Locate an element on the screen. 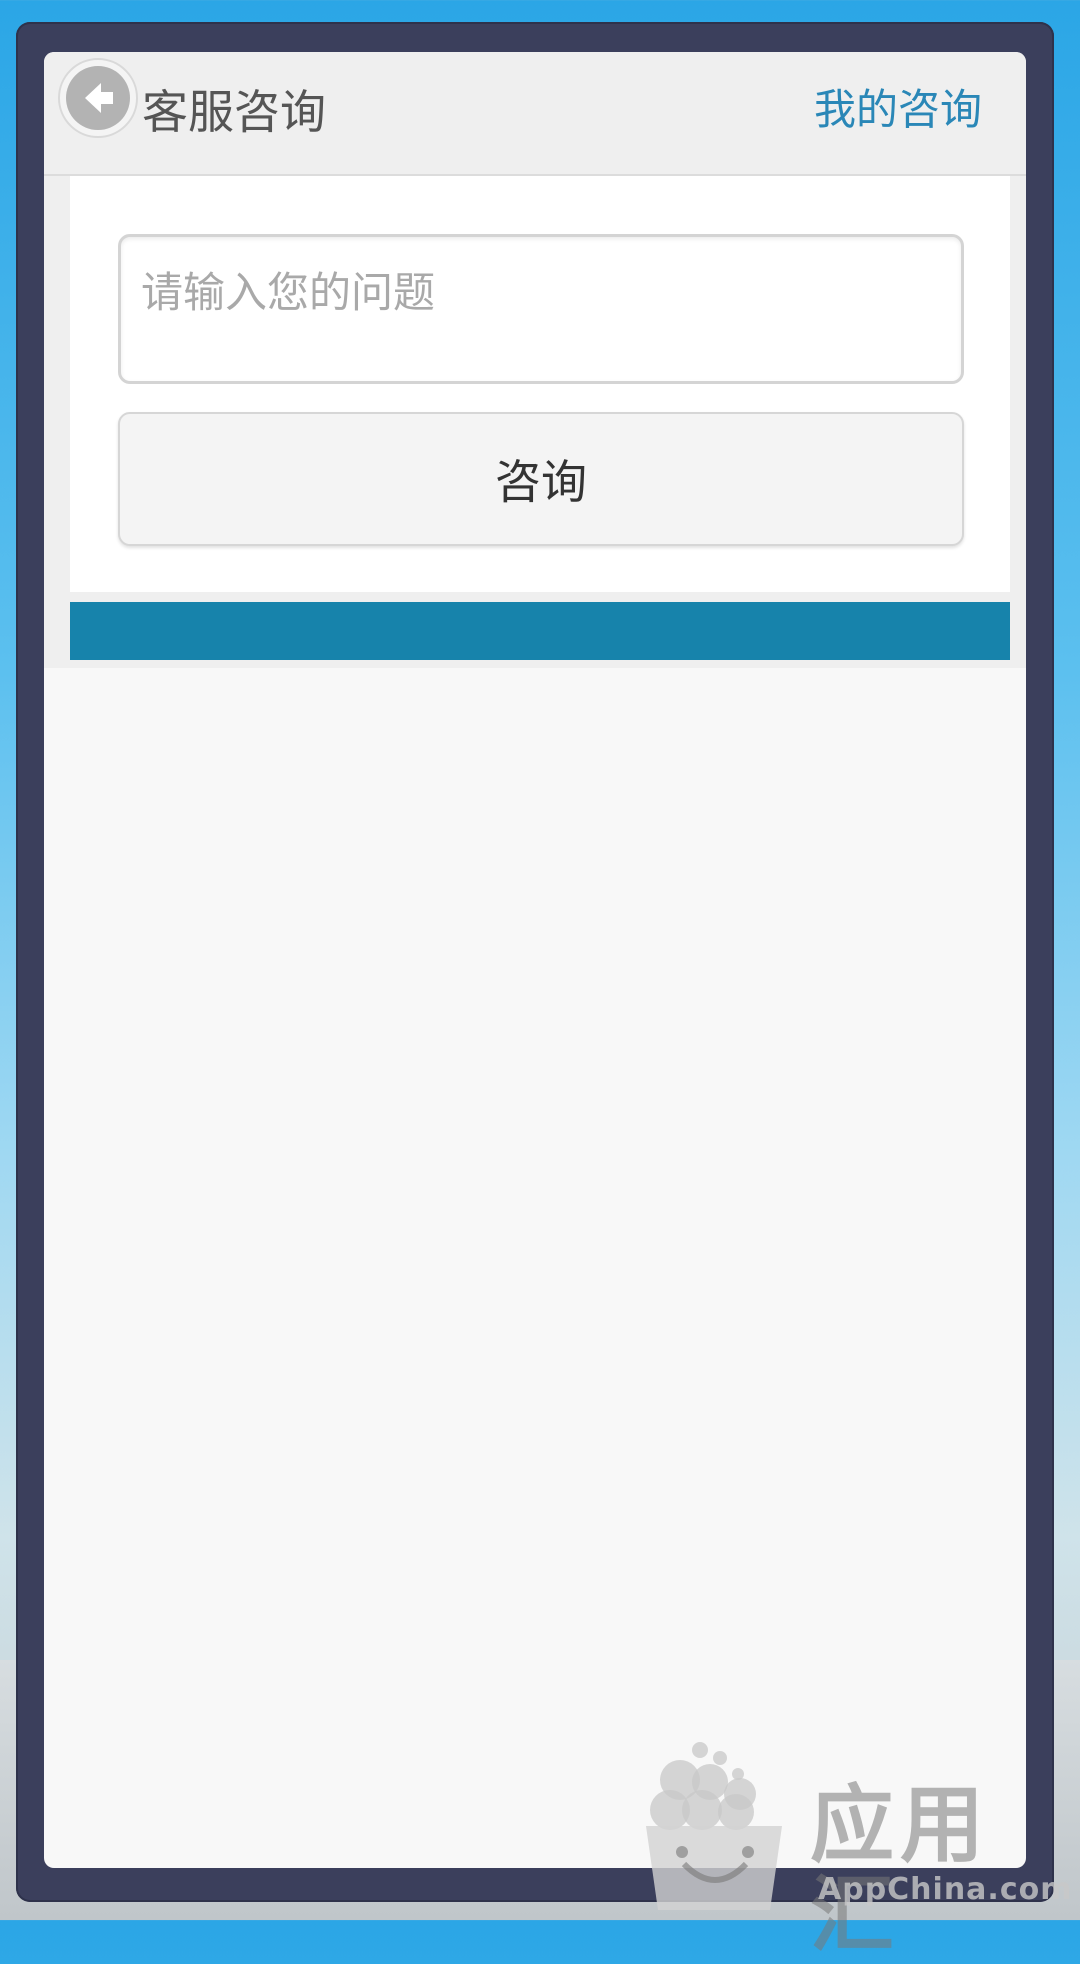  question-input is located at coordinates (541, 309).